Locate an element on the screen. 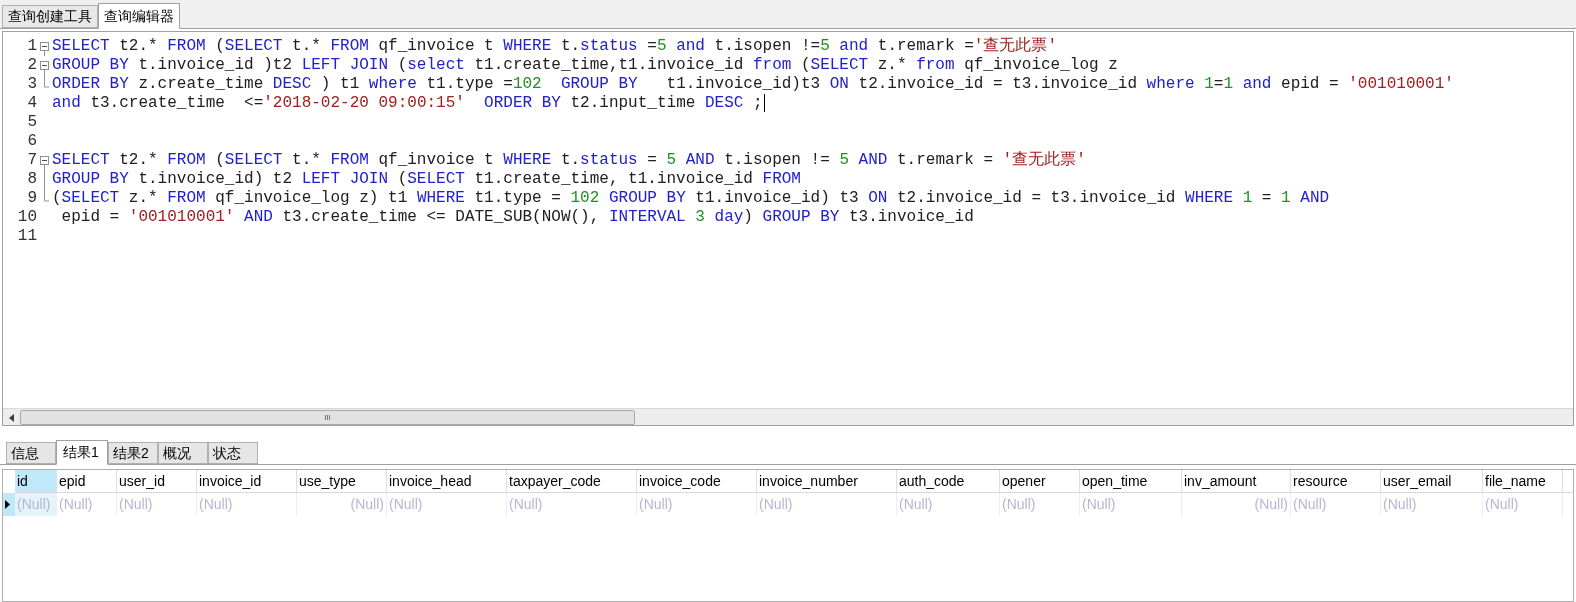  scrollbar-thumb: III is located at coordinates (327, 417).